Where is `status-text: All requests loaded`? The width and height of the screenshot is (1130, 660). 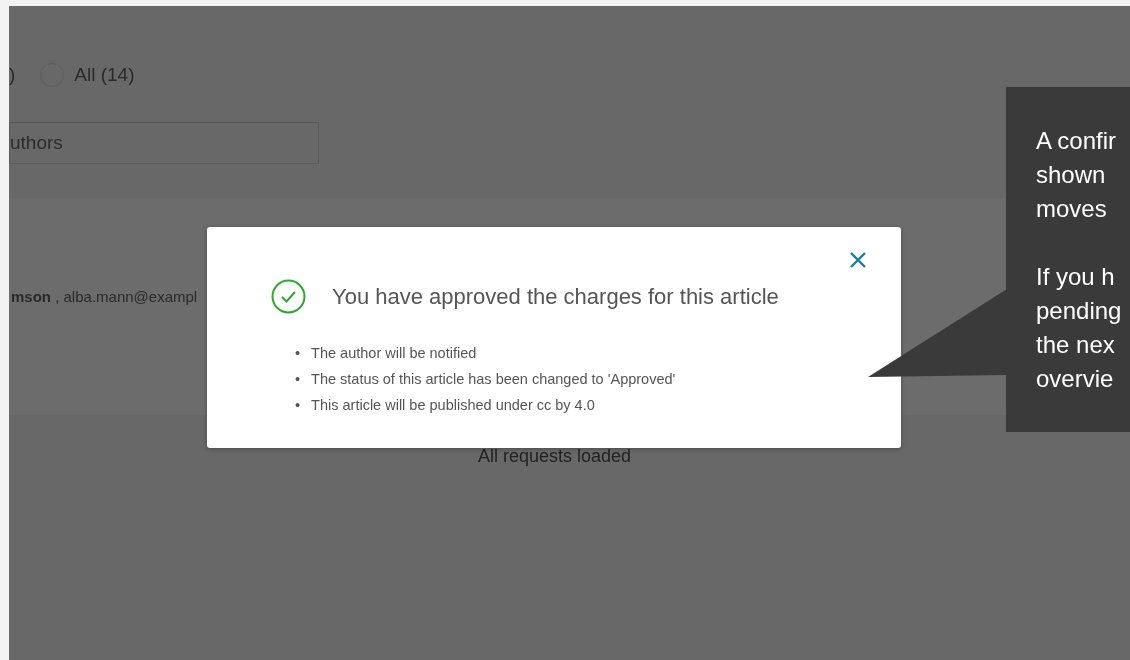
status-text: All requests loaded is located at coordinates (554, 456).